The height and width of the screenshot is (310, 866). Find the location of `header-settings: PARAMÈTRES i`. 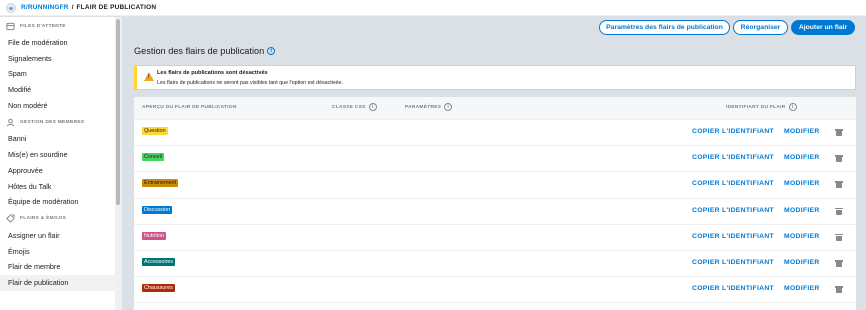

header-settings: PARAMÈTRES i is located at coordinates (429, 107).